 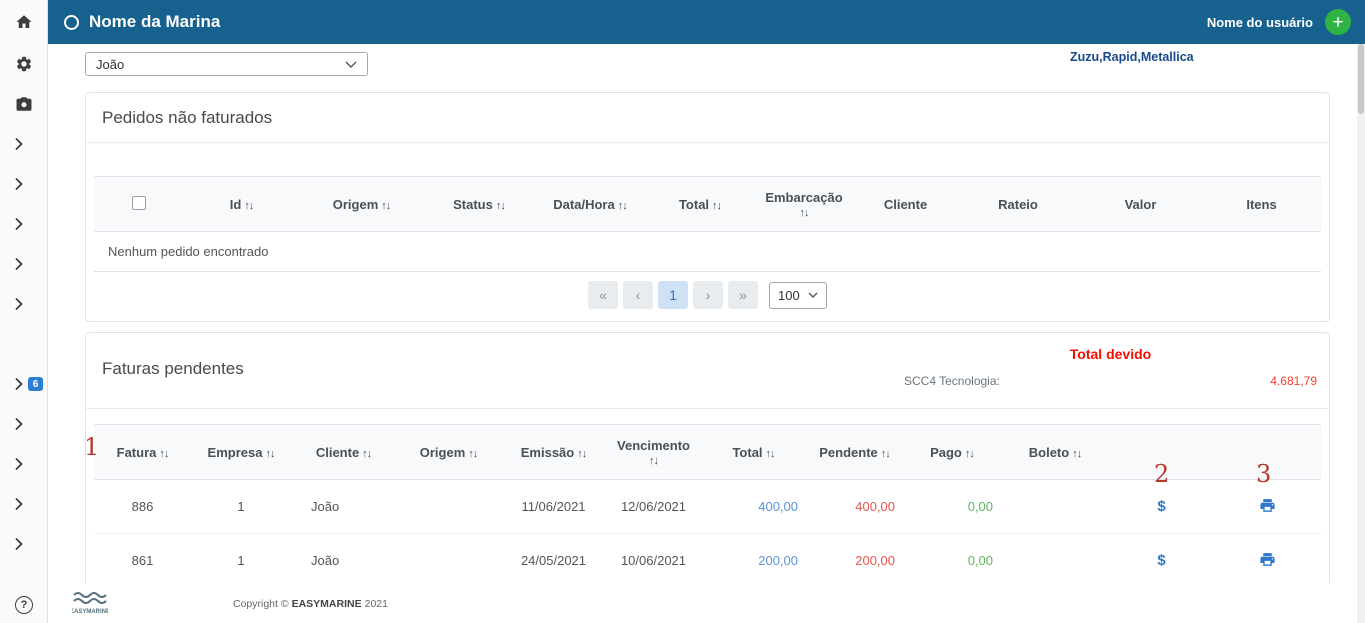 I want to click on camera-icon, so click(x=23, y=104).